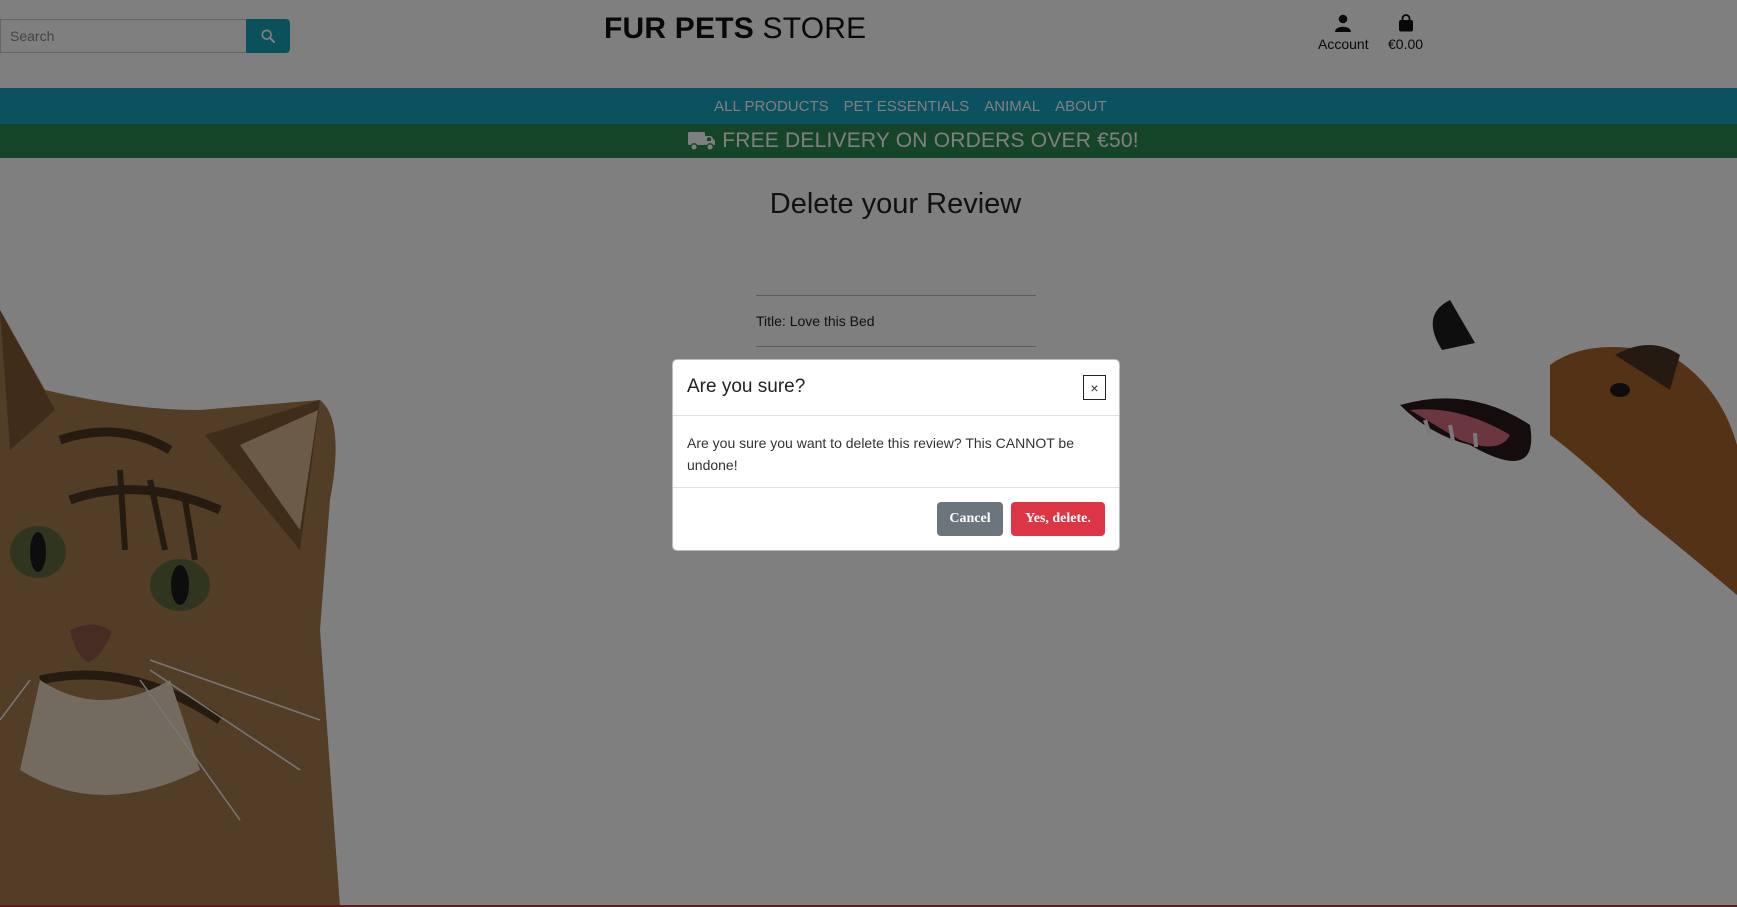 Image resolution: width=1737 pixels, height=907 pixels. Describe the element at coordinates (1094, 387) in the screenshot. I see `close-button: ×` at that location.